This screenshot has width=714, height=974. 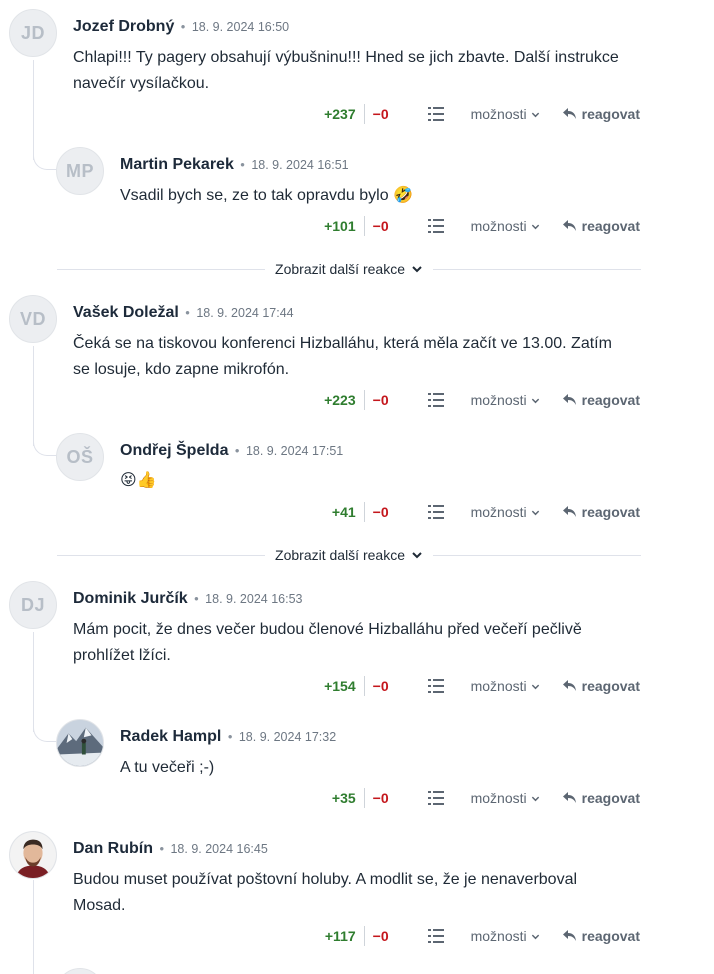 I want to click on upvote-button: +223, so click(x=340, y=400).